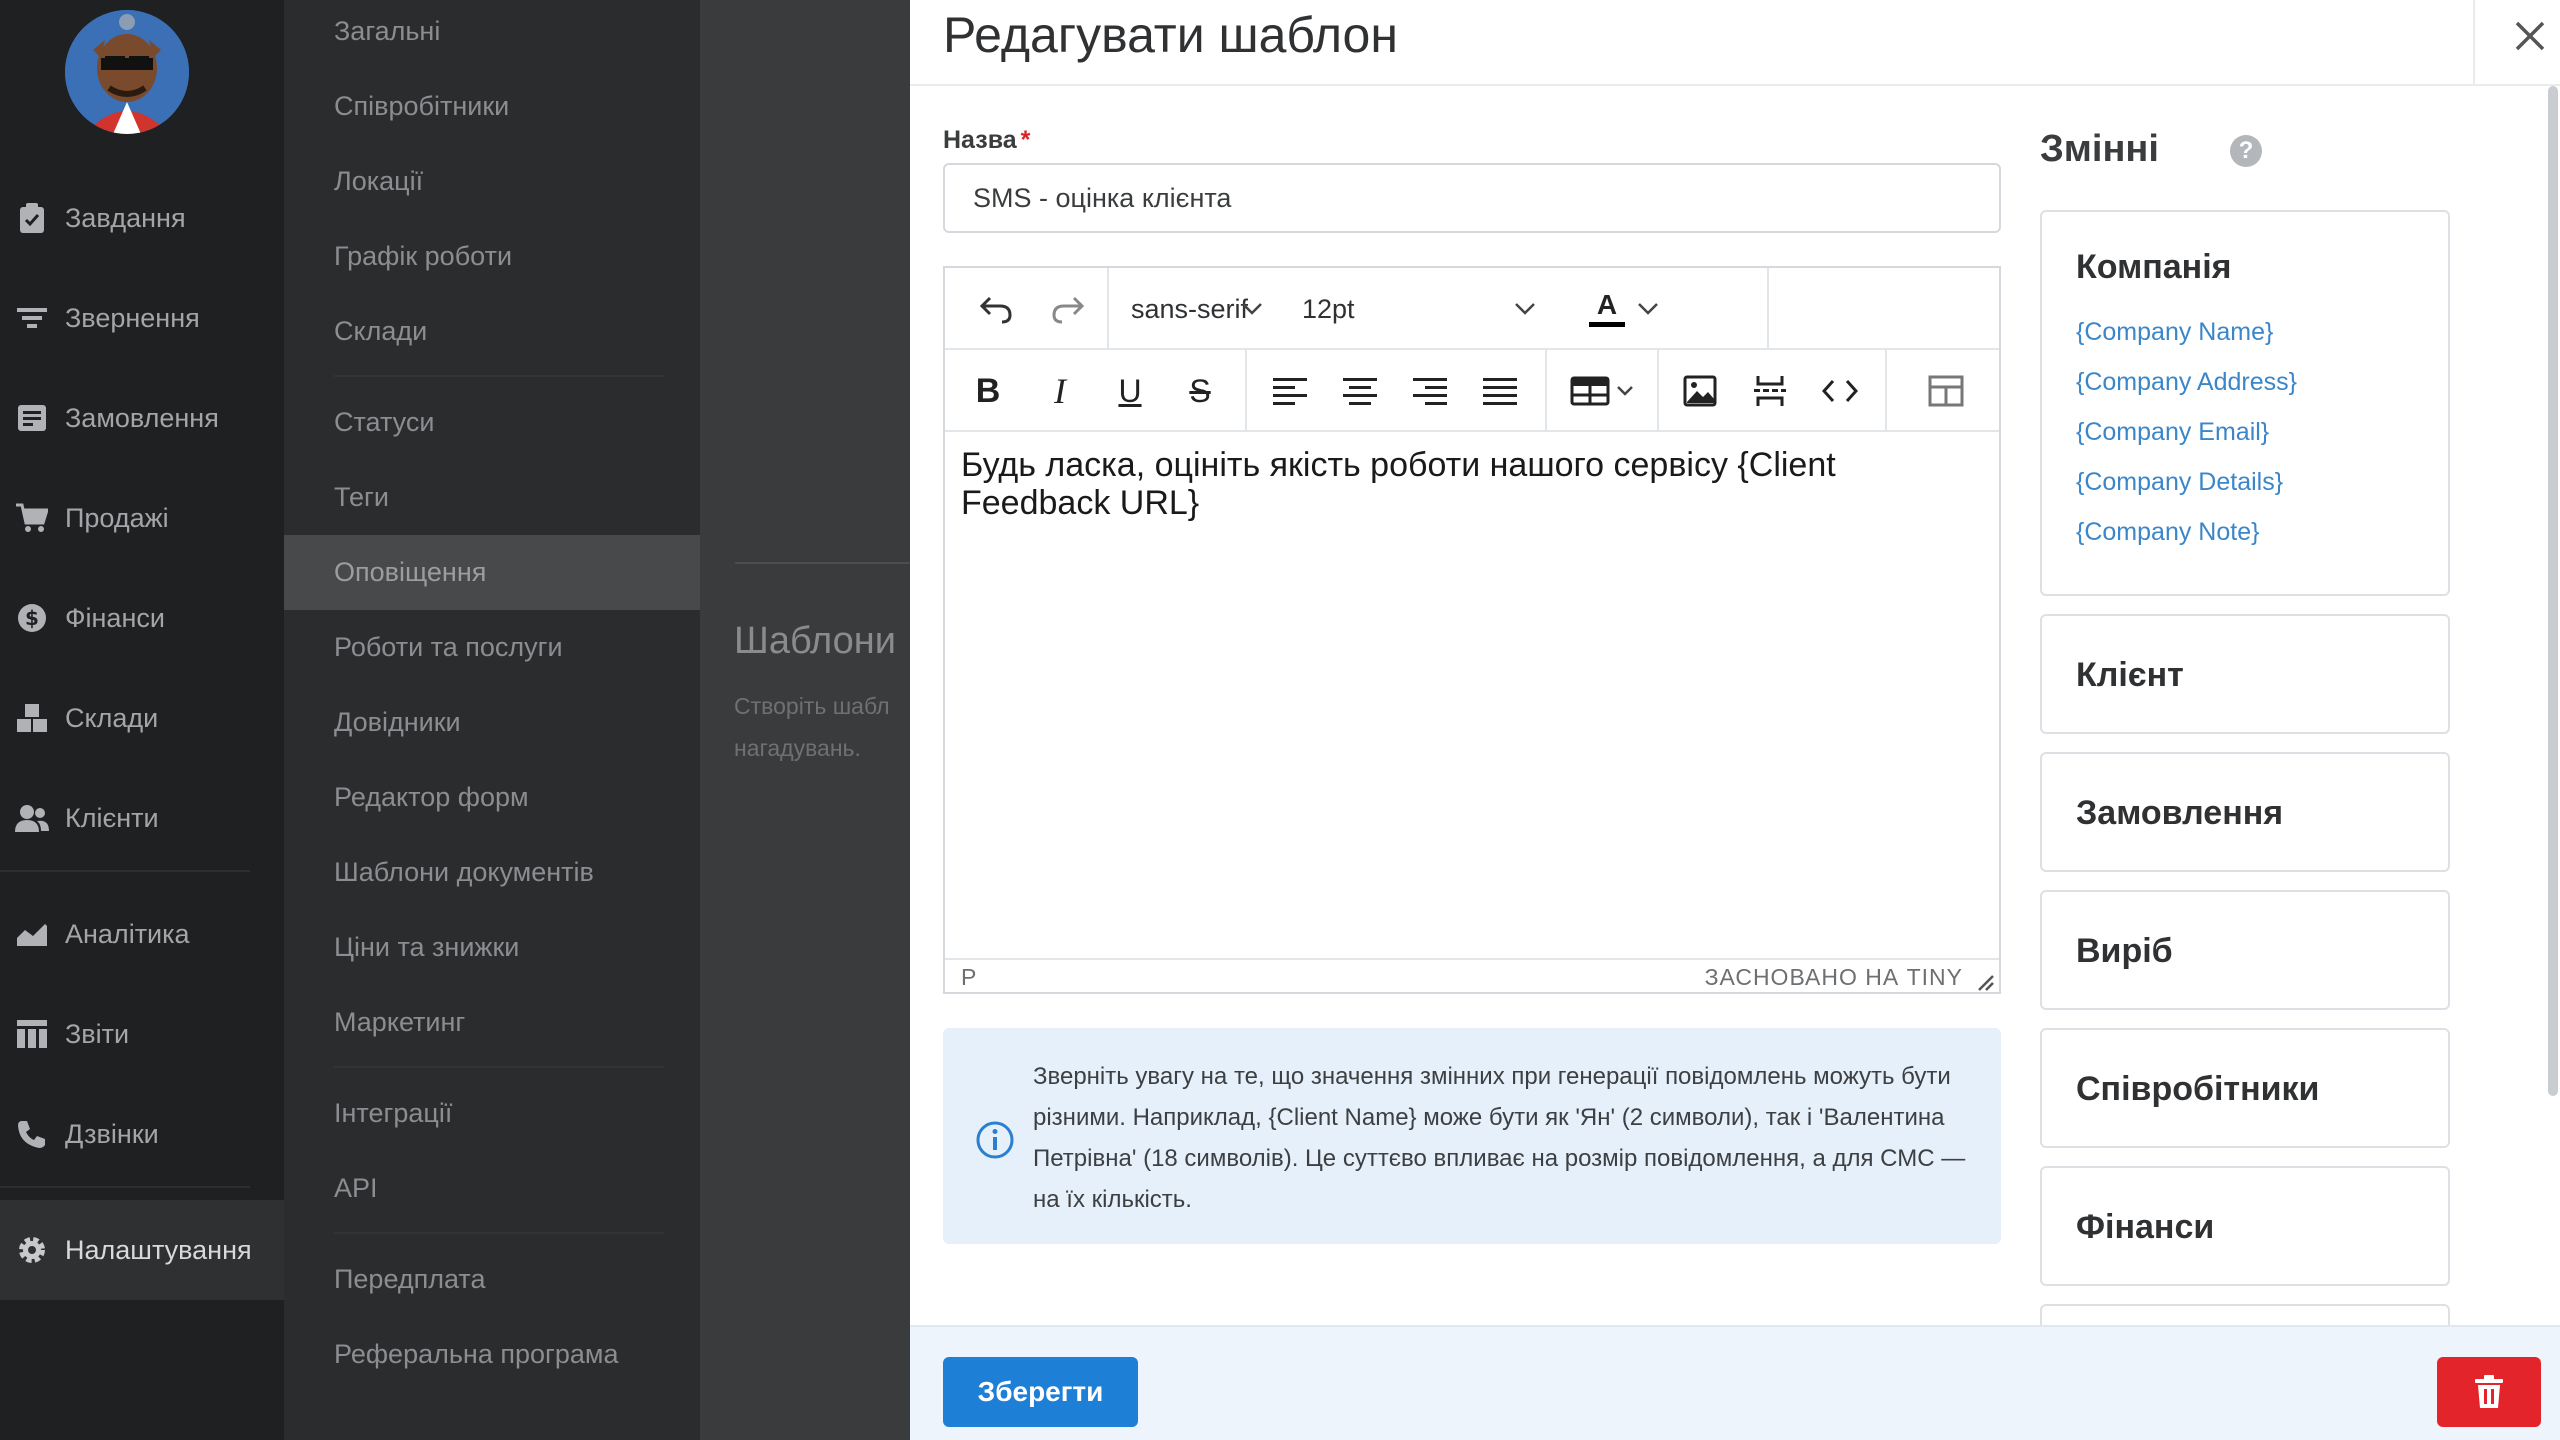 The image size is (2560, 1440). Describe the element at coordinates (492, 572) in the screenshot. I see `settings-item-notifications: Оповіщення` at that location.